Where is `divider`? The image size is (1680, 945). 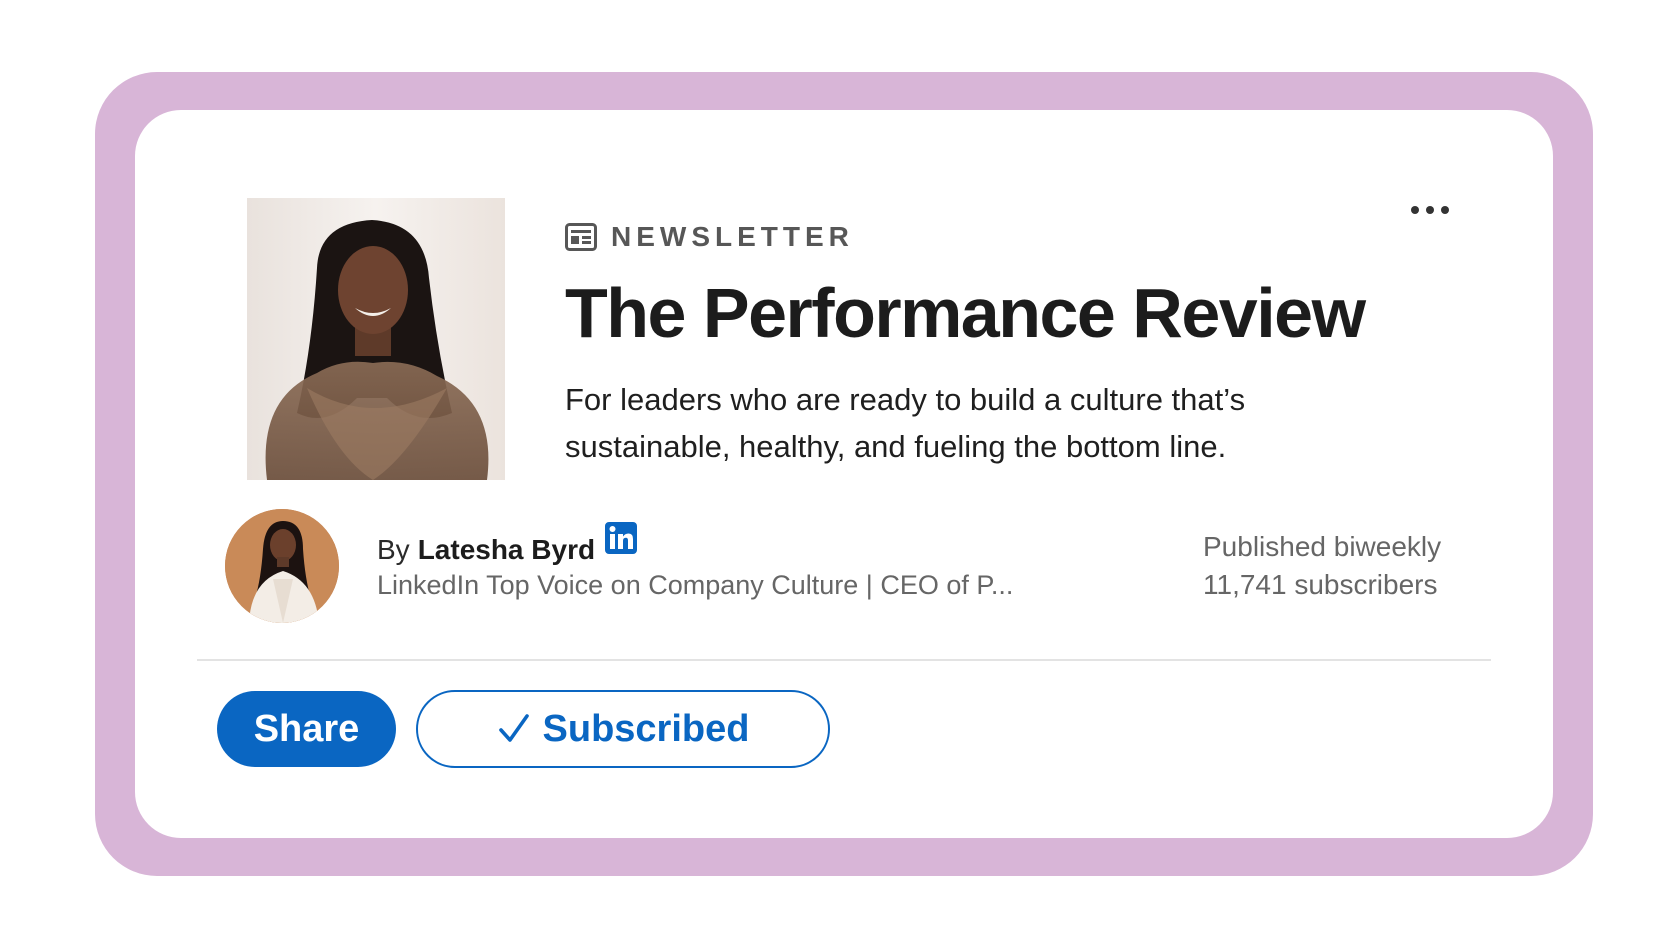
divider is located at coordinates (844, 660).